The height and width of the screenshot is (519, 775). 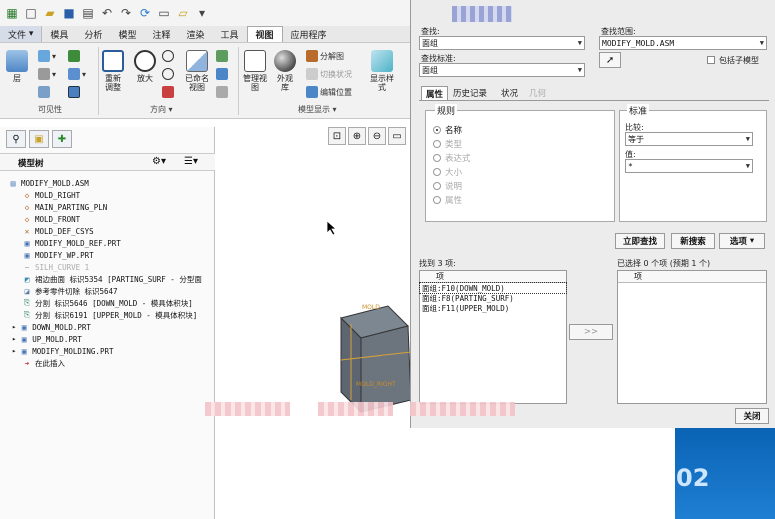 What do you see at coordinates (44, 92) in the screenshot?
I see `status-button` at bounding box center [44, 92].